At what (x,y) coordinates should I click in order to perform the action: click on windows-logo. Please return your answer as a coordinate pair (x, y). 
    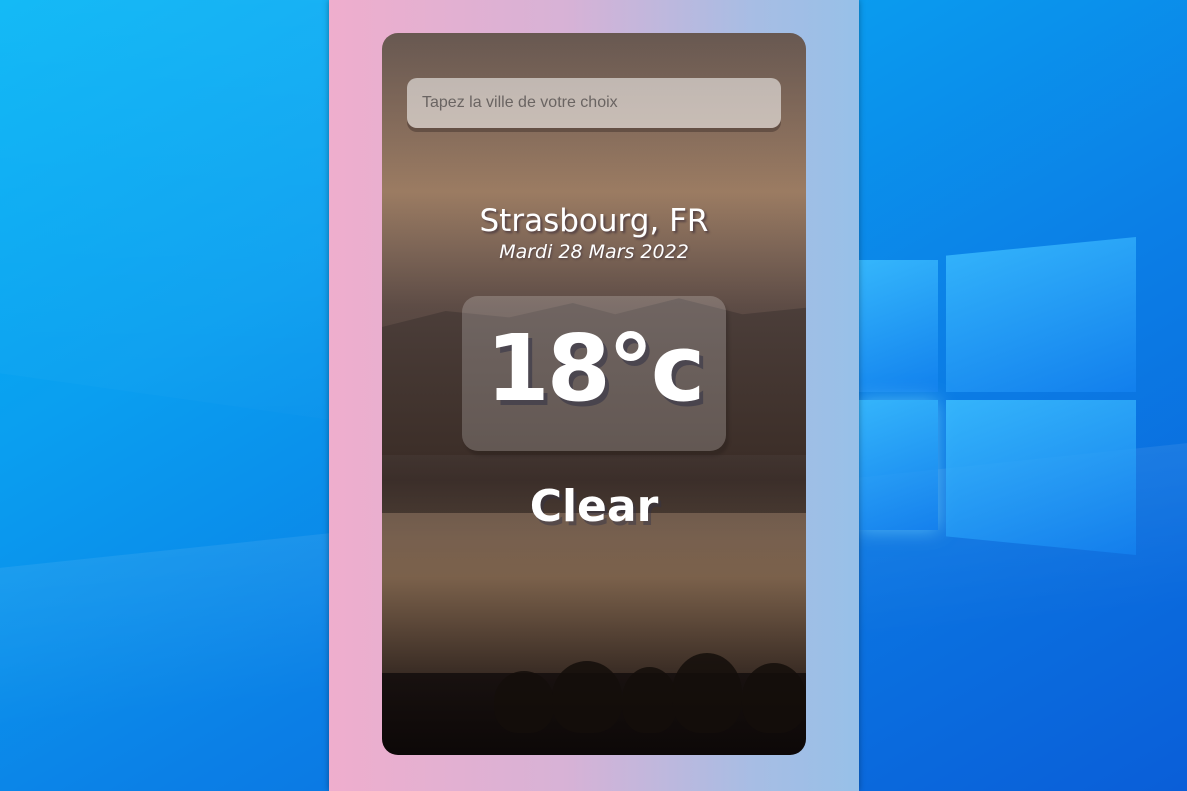
    Looking at the image, I should click on (1003, 360).